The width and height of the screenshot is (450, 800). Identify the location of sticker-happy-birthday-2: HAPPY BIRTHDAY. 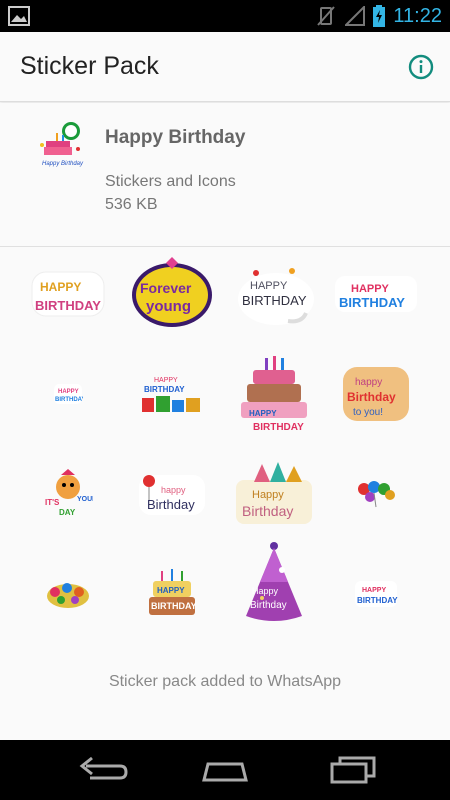
(274, 294).